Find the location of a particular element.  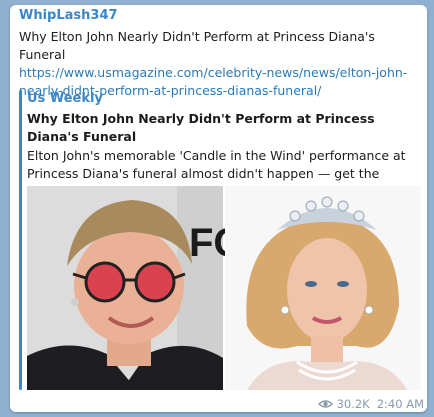

view-count: 30.2K is located at coordinates (353, 404).